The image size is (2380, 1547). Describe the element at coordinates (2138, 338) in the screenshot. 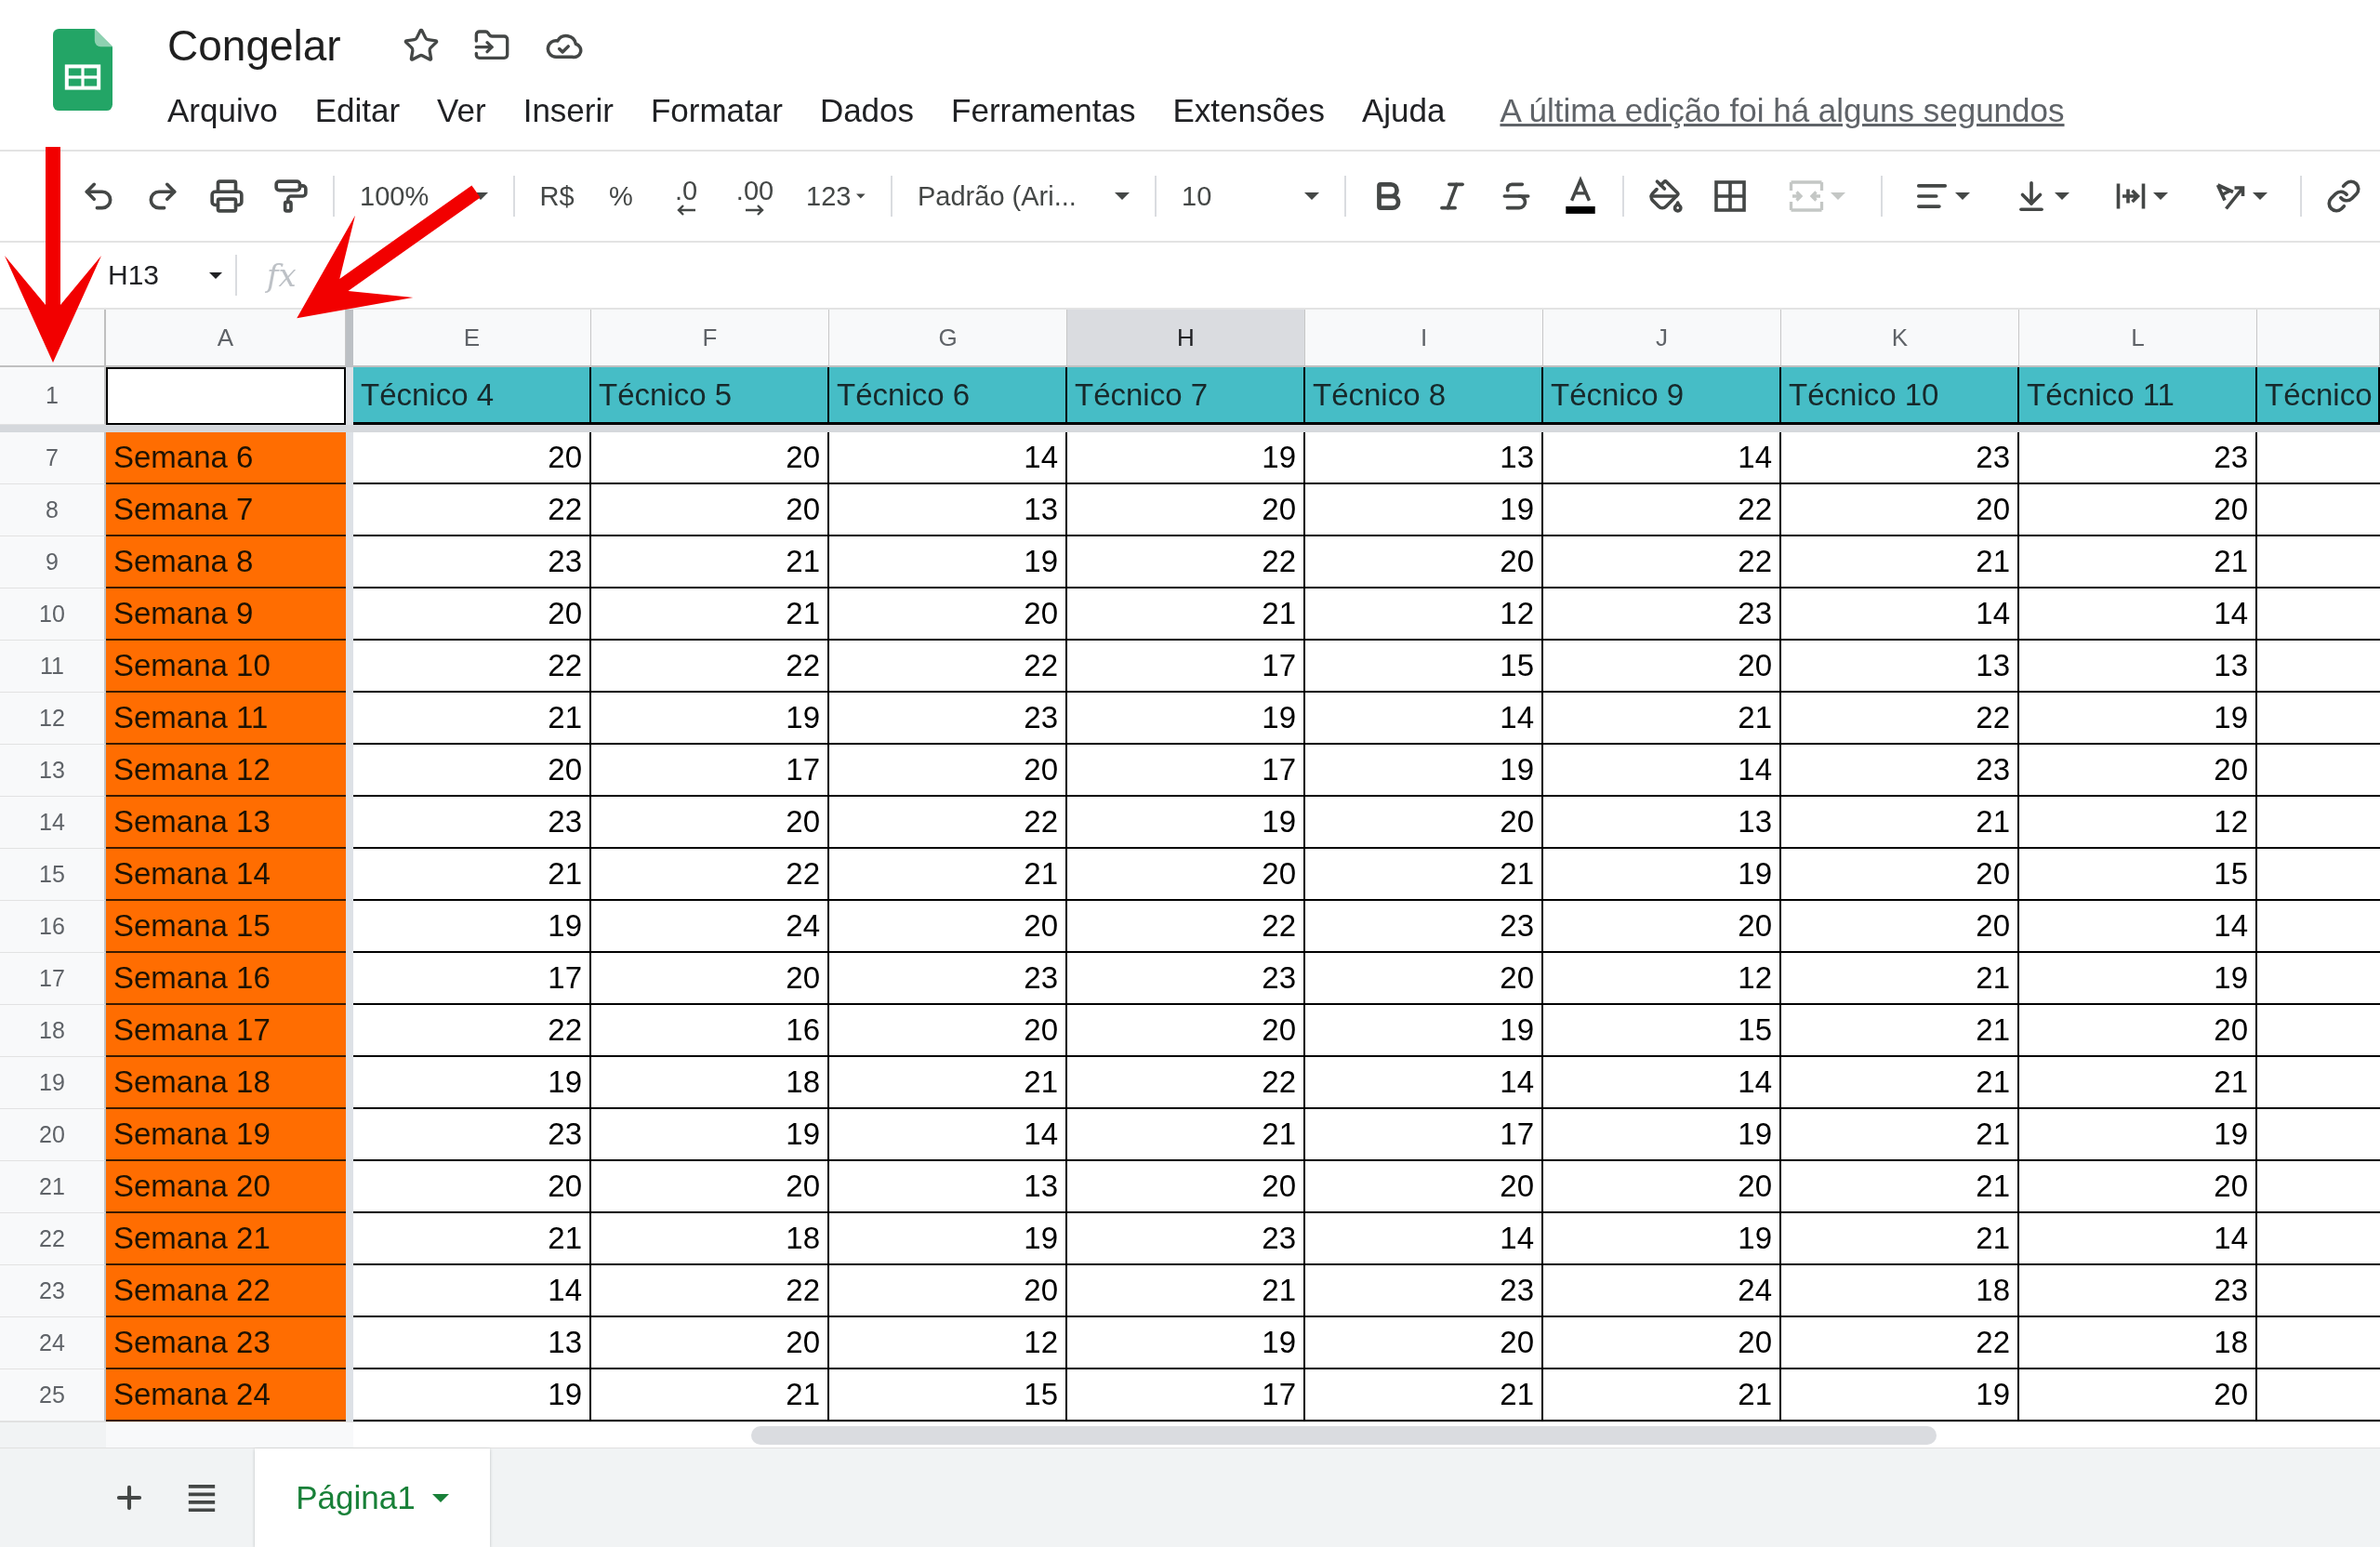

I see `column-header: L` at that location.